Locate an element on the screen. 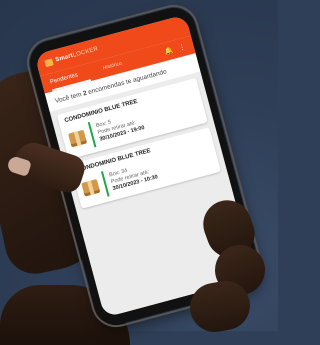 Image resolution: width=320 pixels, height=345 pixels. more-vert-icon: ⋮ is located at coordinates (182, 48).